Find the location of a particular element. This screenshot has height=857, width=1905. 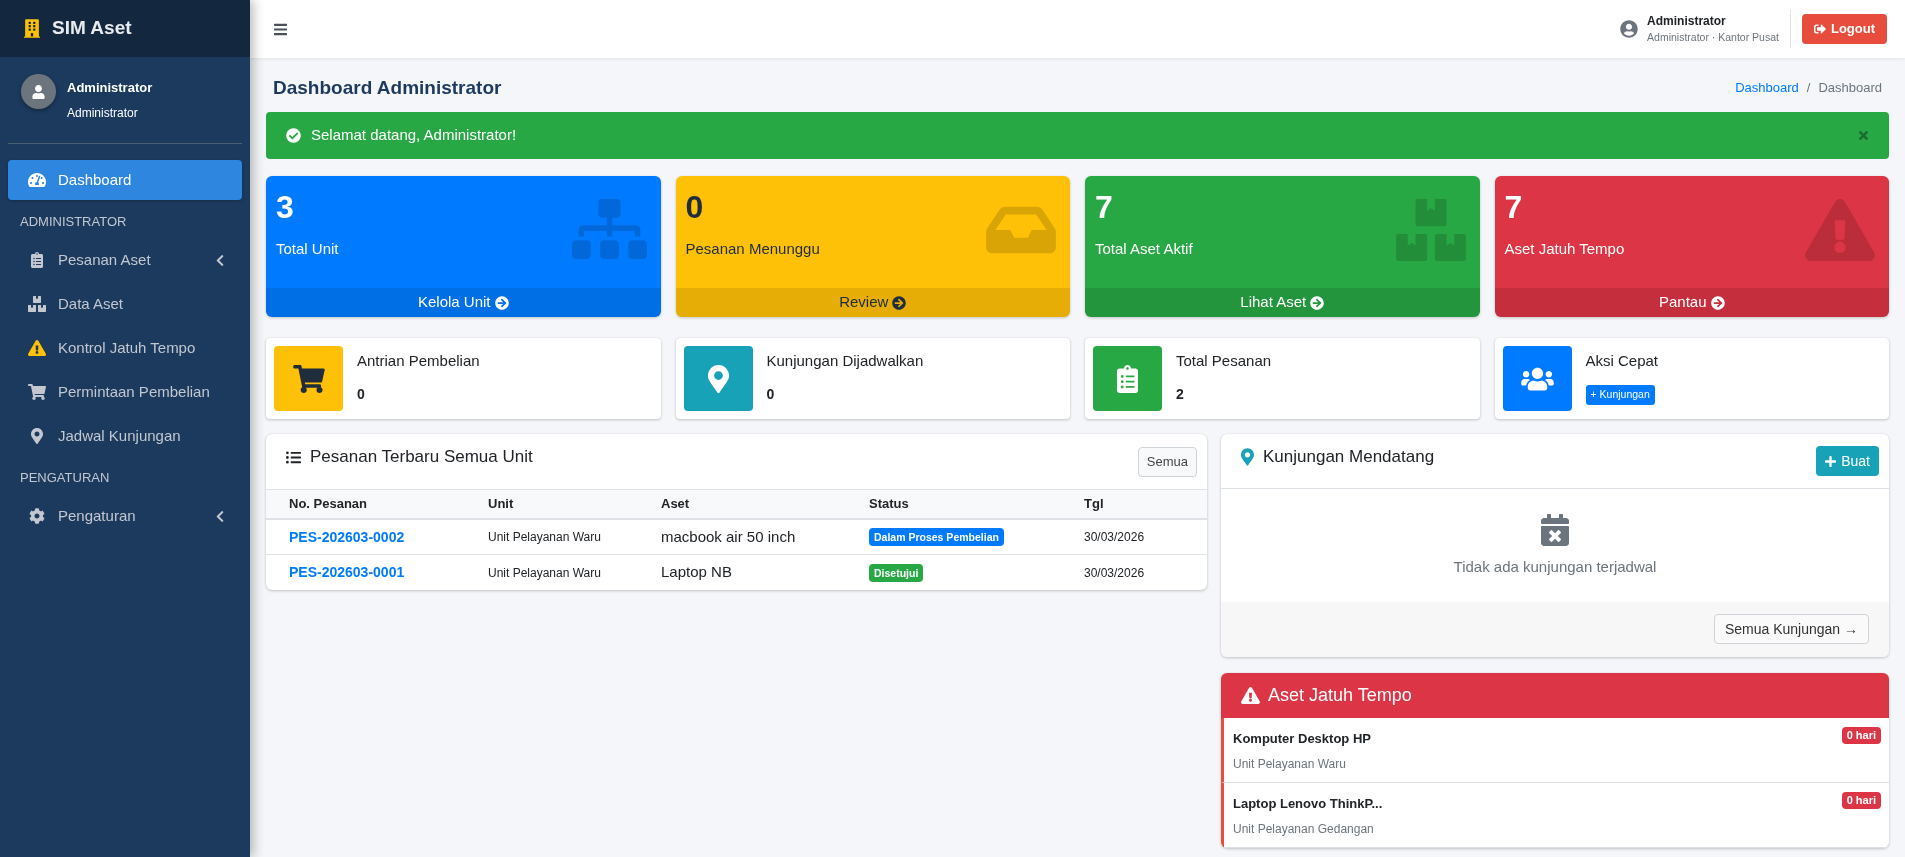

all-visits-button: Semua Kunjungan → is located at coordinates (1791, 629).